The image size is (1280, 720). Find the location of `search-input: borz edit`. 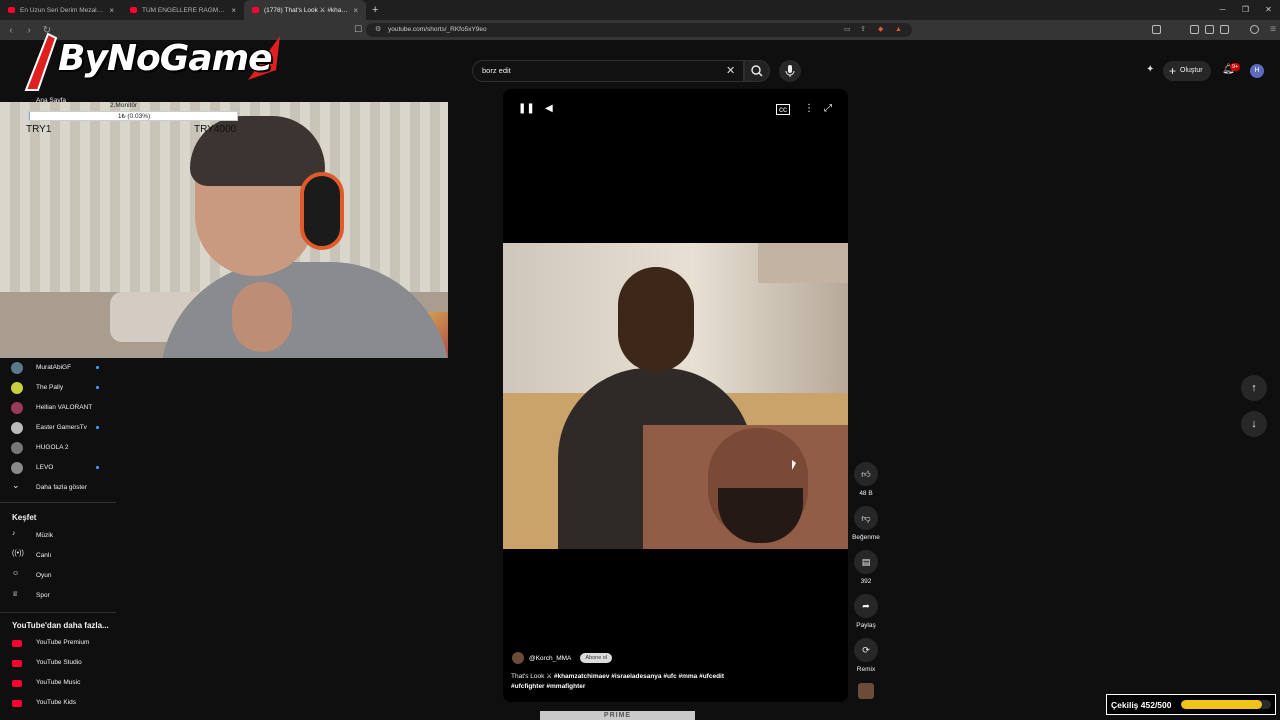

search-input: borz edit is located at coordinates (608, 71).